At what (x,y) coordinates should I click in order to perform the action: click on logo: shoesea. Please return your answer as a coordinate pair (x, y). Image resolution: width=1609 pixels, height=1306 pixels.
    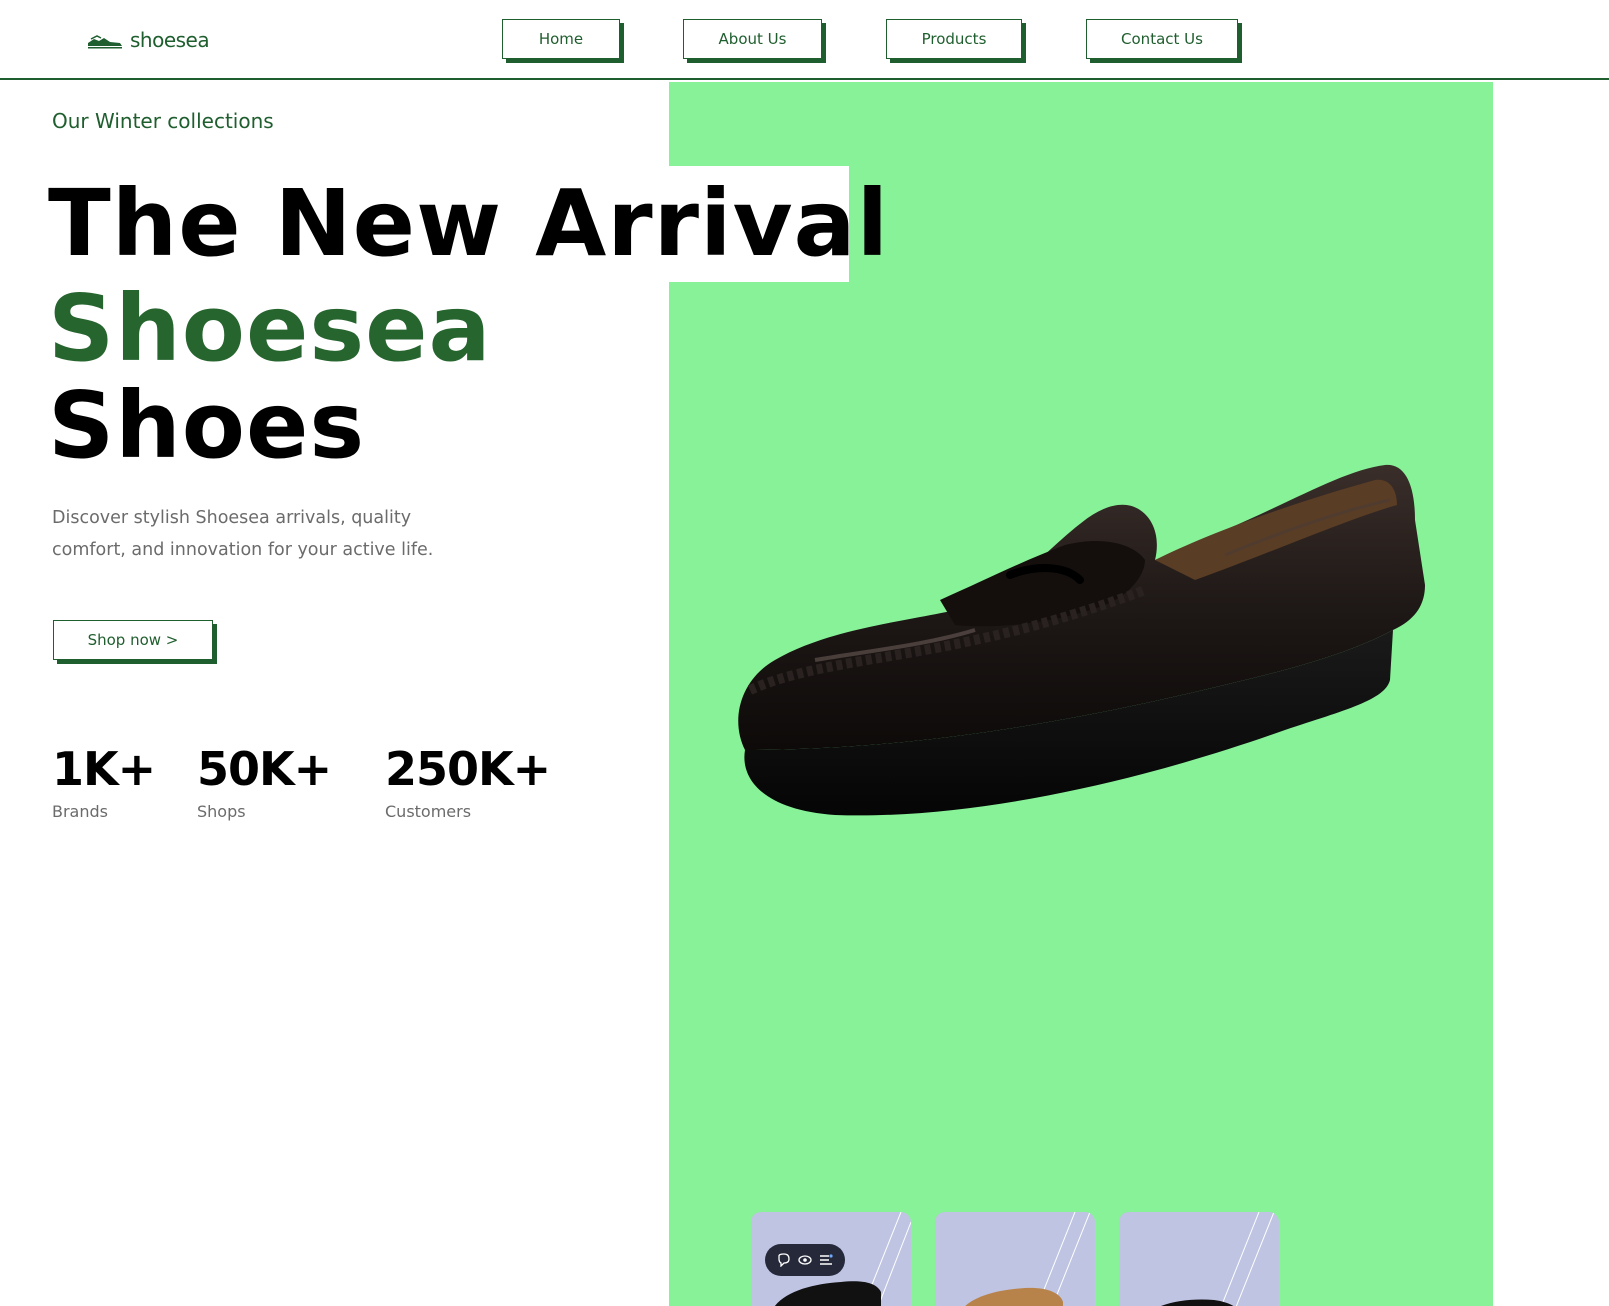
    Looking at the image, I should click on (148, 40).